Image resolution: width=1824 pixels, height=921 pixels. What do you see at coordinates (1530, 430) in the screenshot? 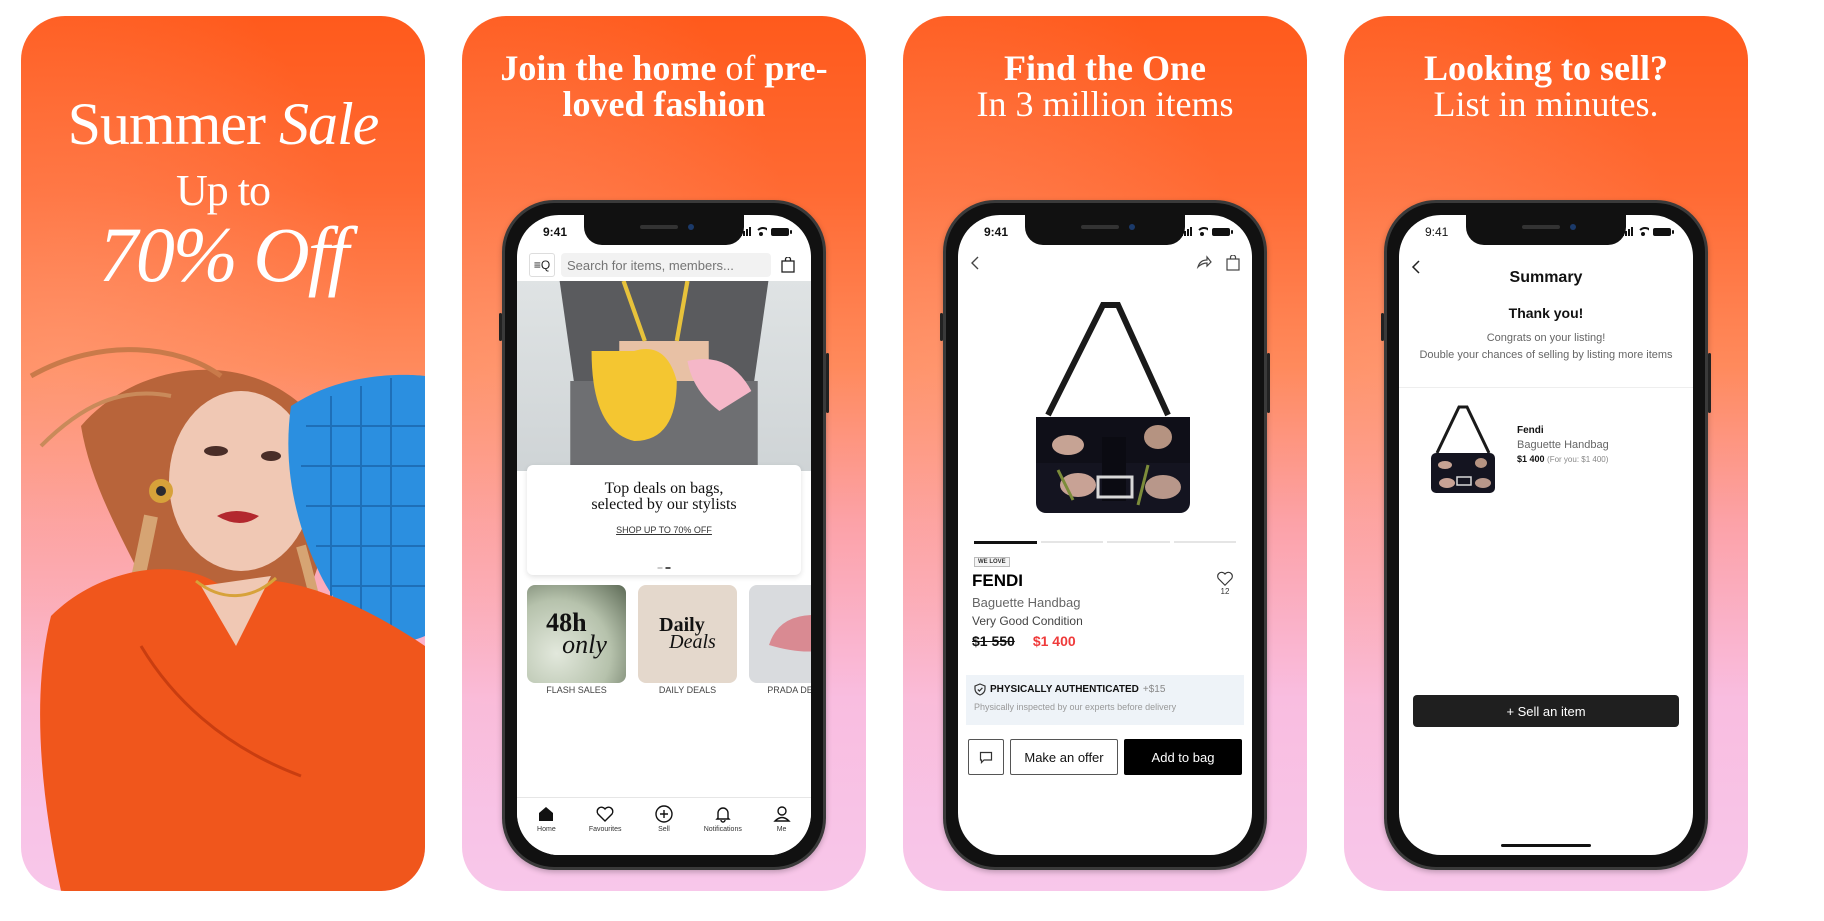
I see `item-brand: Fendi` at bounding box center [1530, 430].